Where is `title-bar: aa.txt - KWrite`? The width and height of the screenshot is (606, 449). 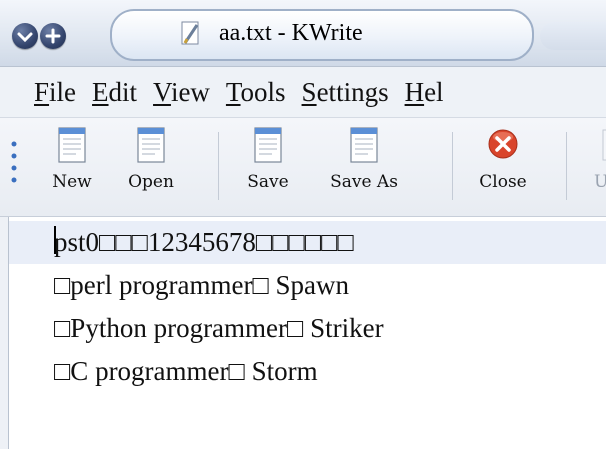 title-bar: aa.txt - KWrite is located at coordinates (303, 33).